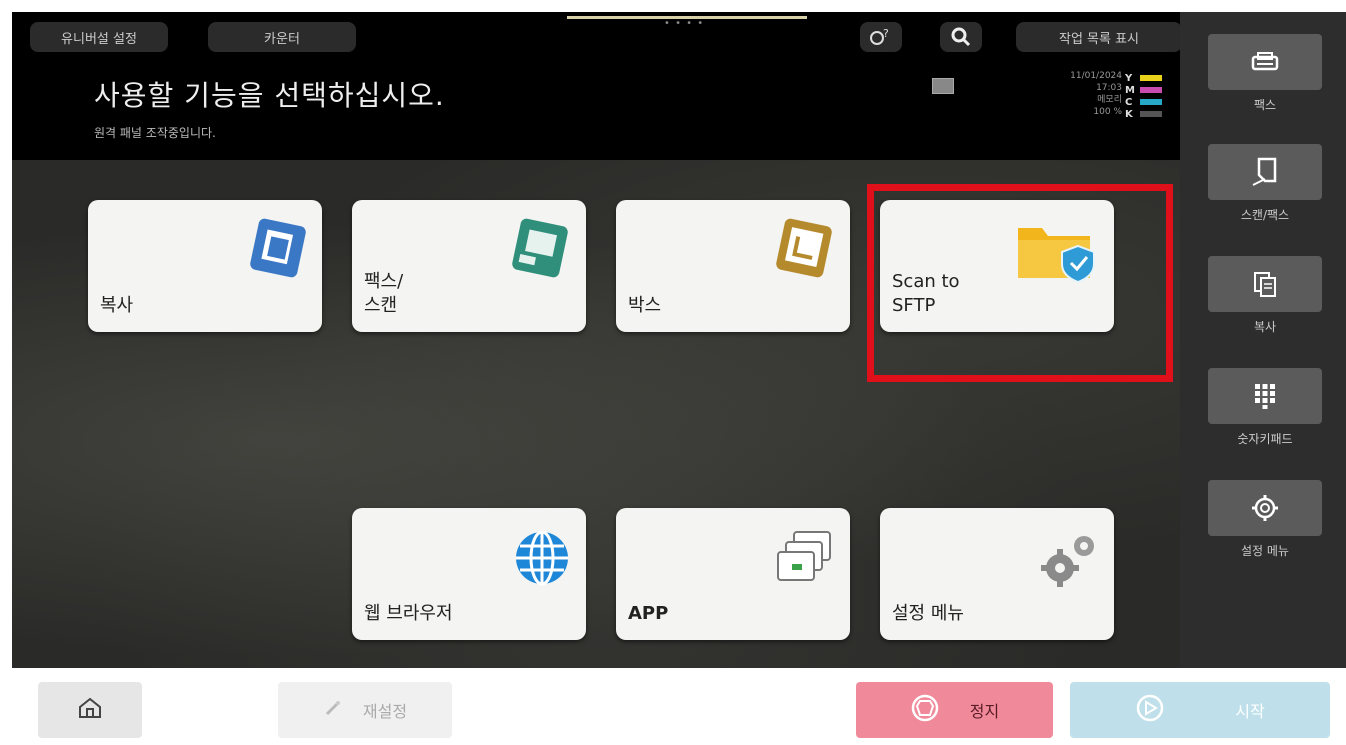 Image resolution: width=1346 pixels, height=745 pixels. I want to click on job-list-button: 작업 목록 표시, so click(1099, 37).